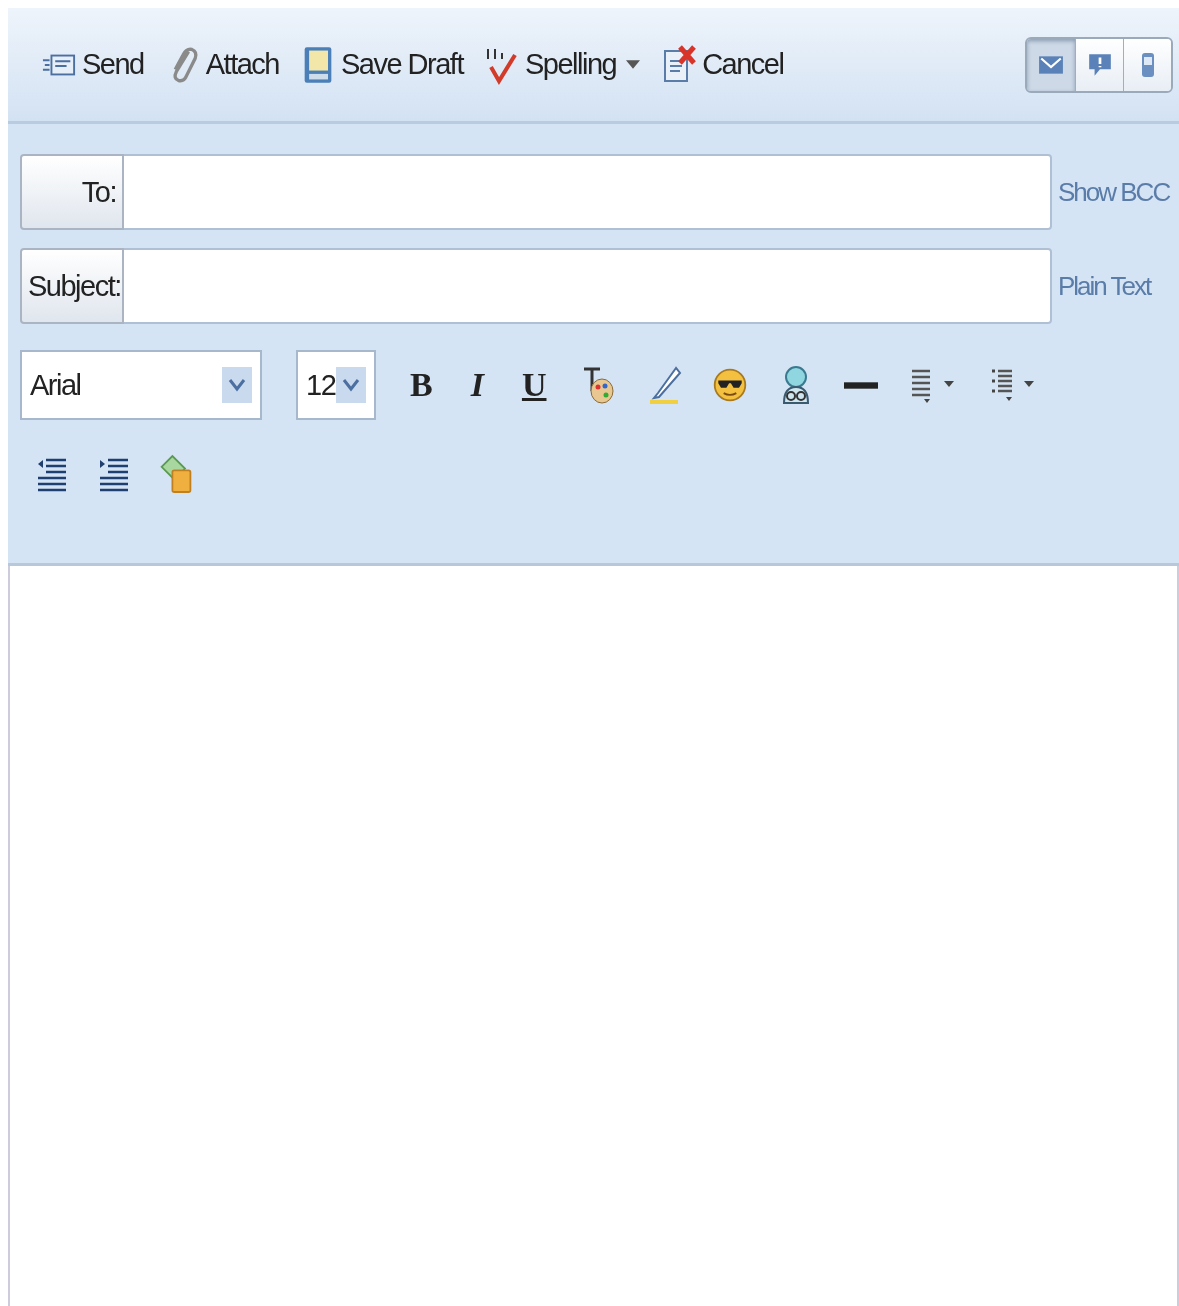  I want to click on format-button: B, so click(421, 385).